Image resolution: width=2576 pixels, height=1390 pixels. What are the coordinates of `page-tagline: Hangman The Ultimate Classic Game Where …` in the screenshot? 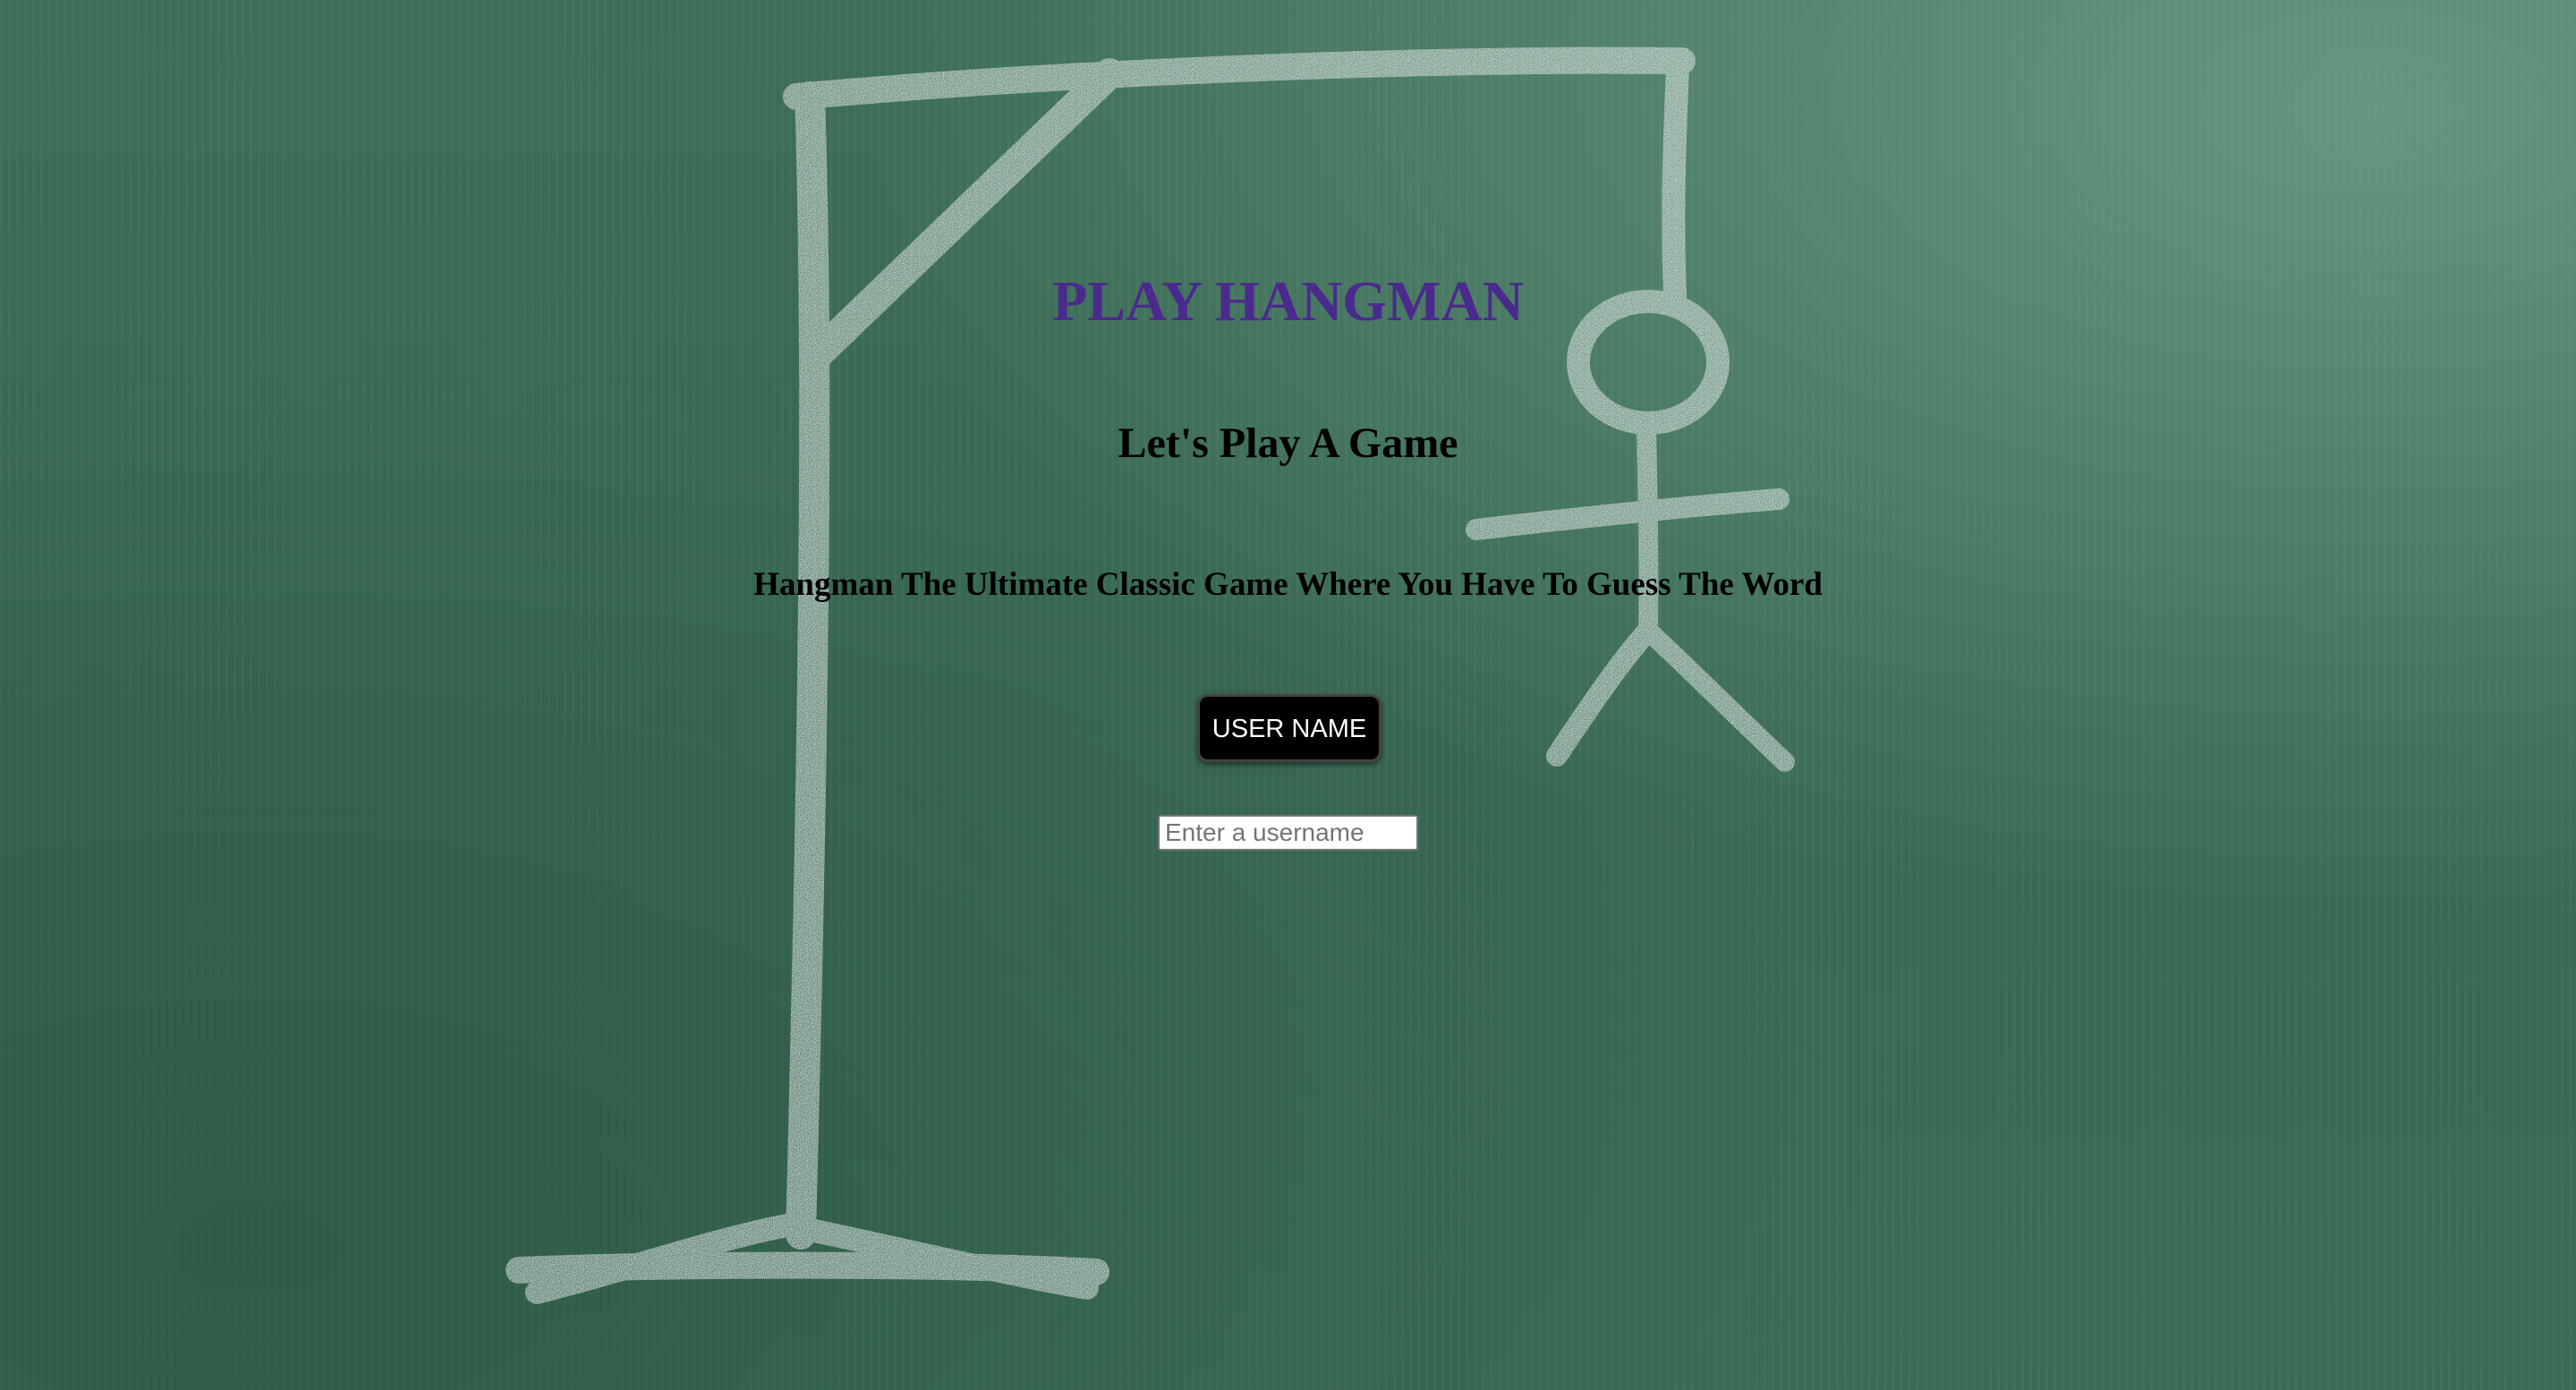 It's located at (1288, 584).